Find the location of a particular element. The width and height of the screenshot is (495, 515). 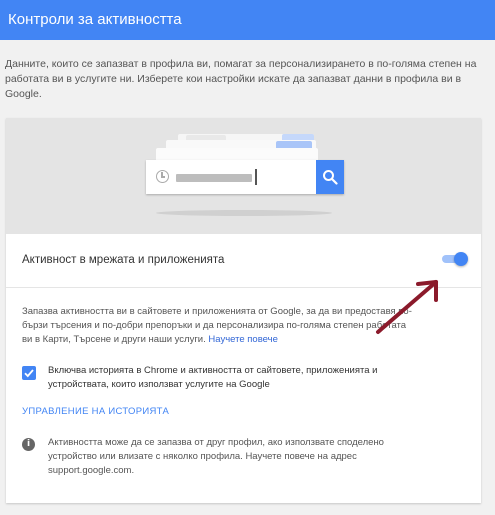

manage-history-link: УПРАВЛЕНИЕ НА ИСТОРИЯТА is located at coordinates (95, 411).